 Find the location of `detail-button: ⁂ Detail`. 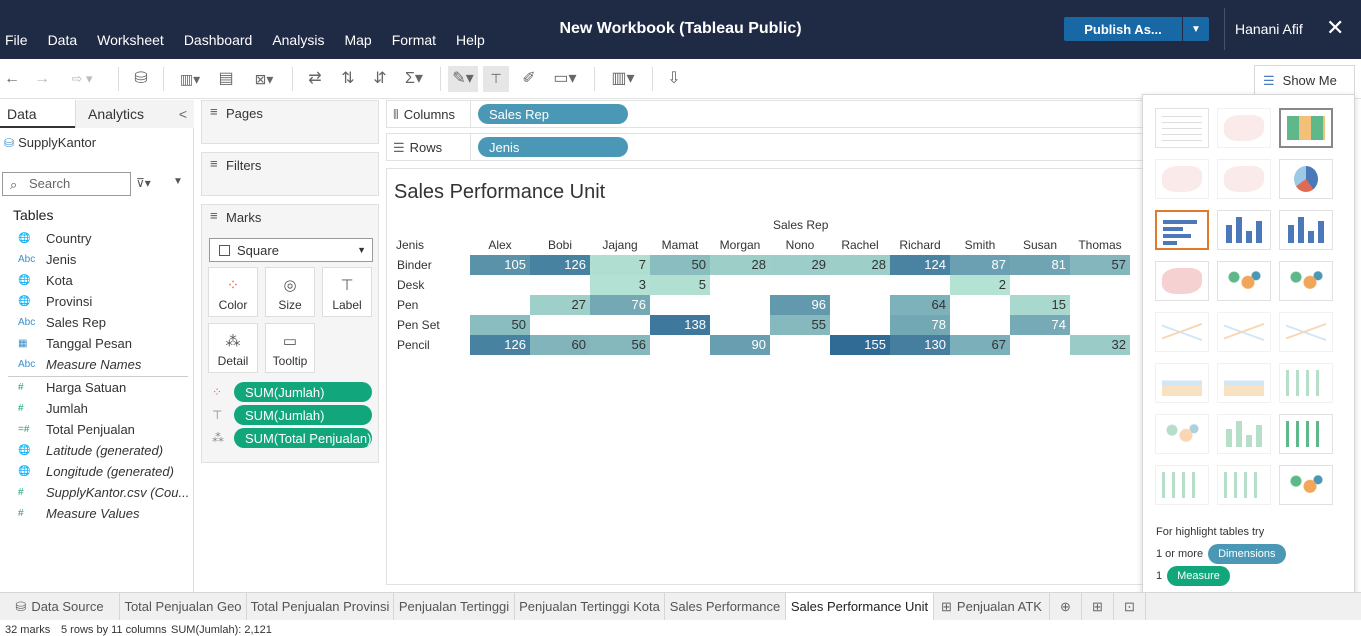

detail-button: ⁂ Detail is located at coordinates (233, 348).